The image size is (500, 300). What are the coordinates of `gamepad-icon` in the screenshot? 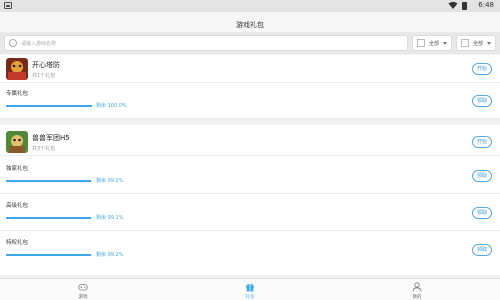 It's located at (83, 287).